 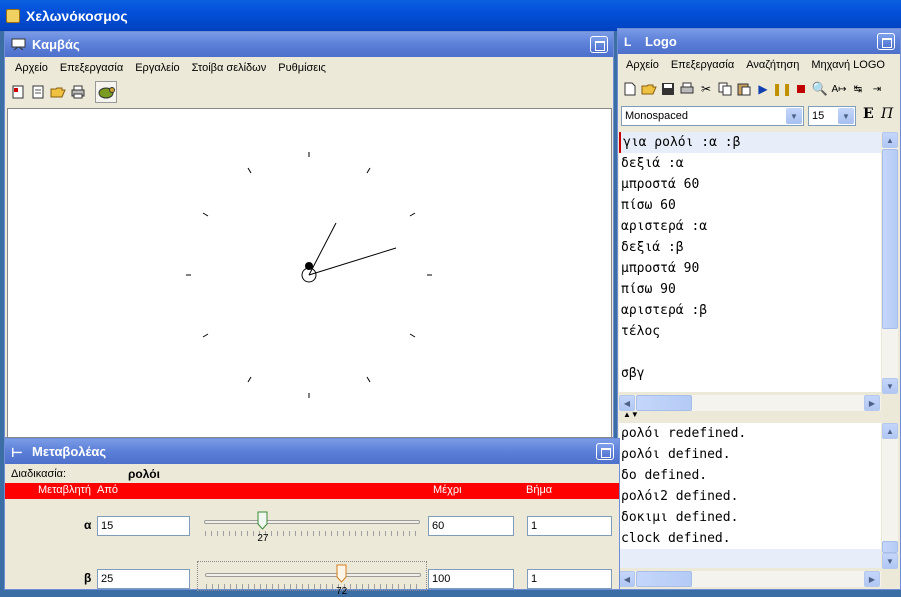 I want to click on alpha-step-input: 1, so click(x=569, y=526).